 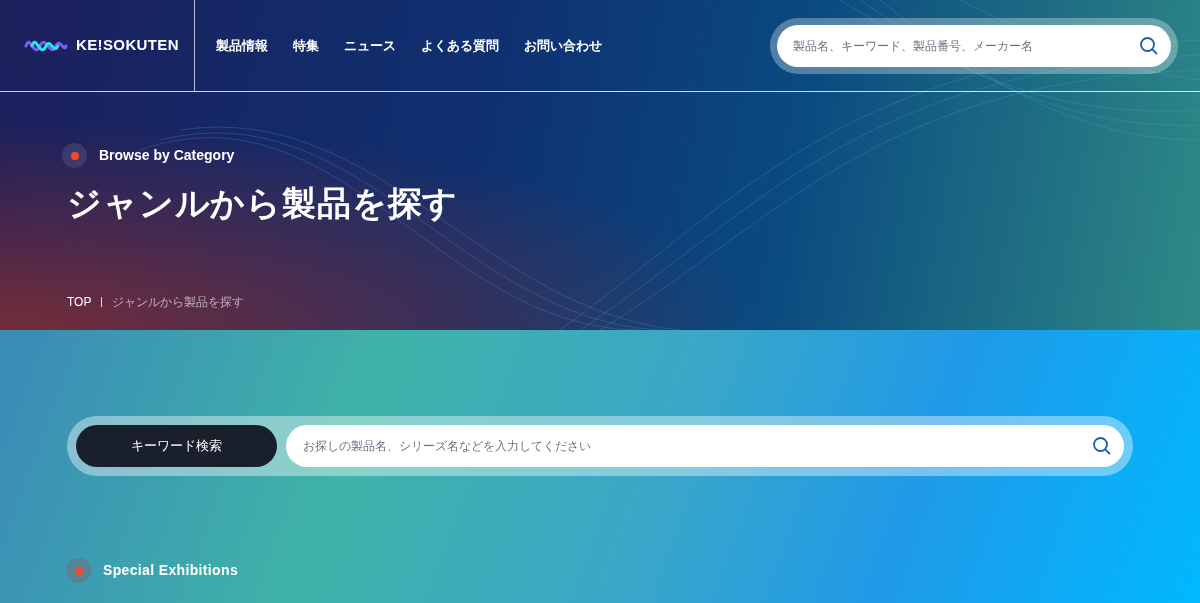 What do you see at coordinates (127, 45) in the screenshot?
I see `logo-text: KE!SOKUTEN` at bounding box center [127, 45].